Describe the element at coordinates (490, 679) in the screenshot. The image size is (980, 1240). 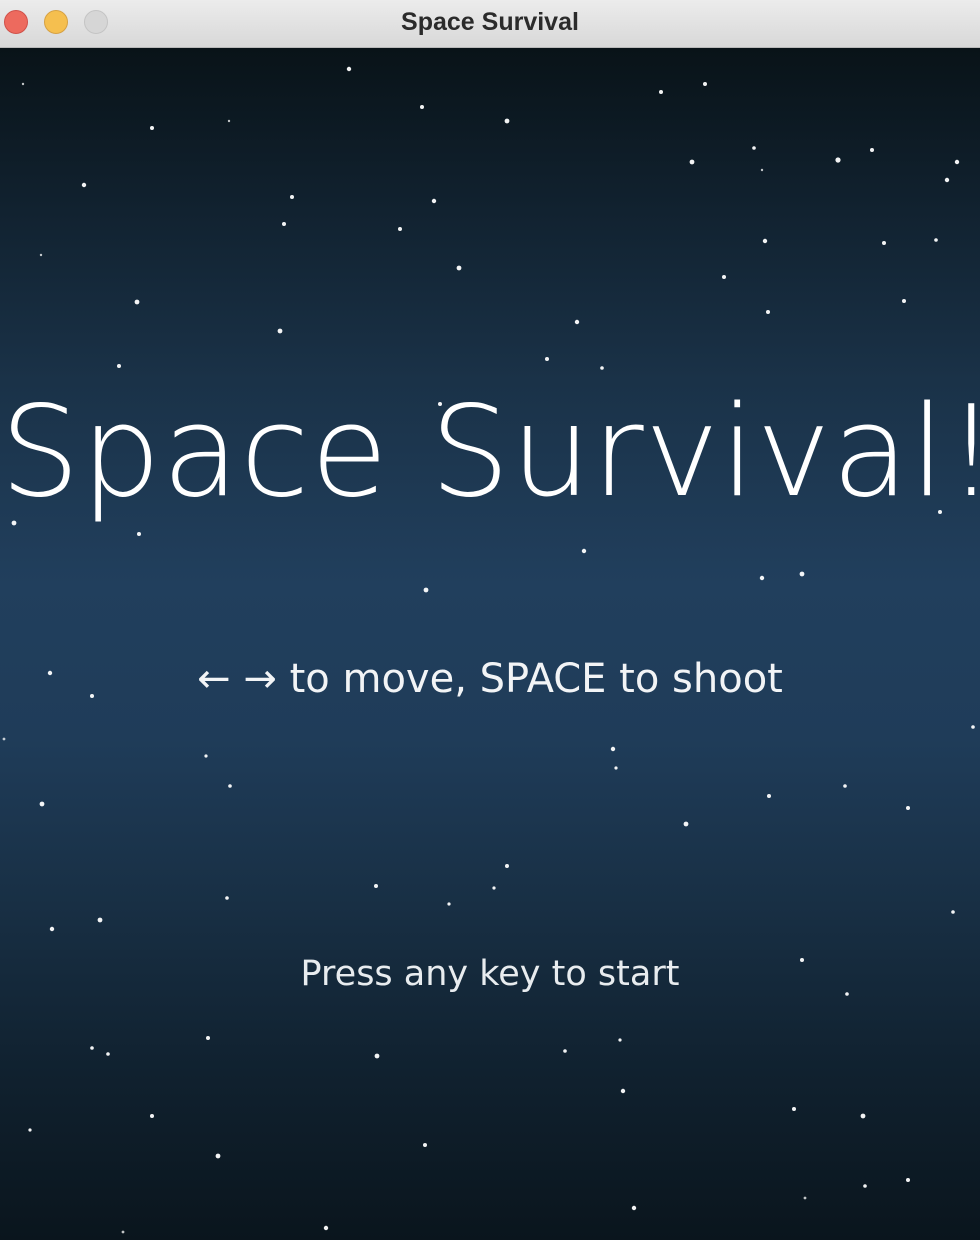
I see `controls-instructions: ← → to move, SPACE to shoot` at that location.